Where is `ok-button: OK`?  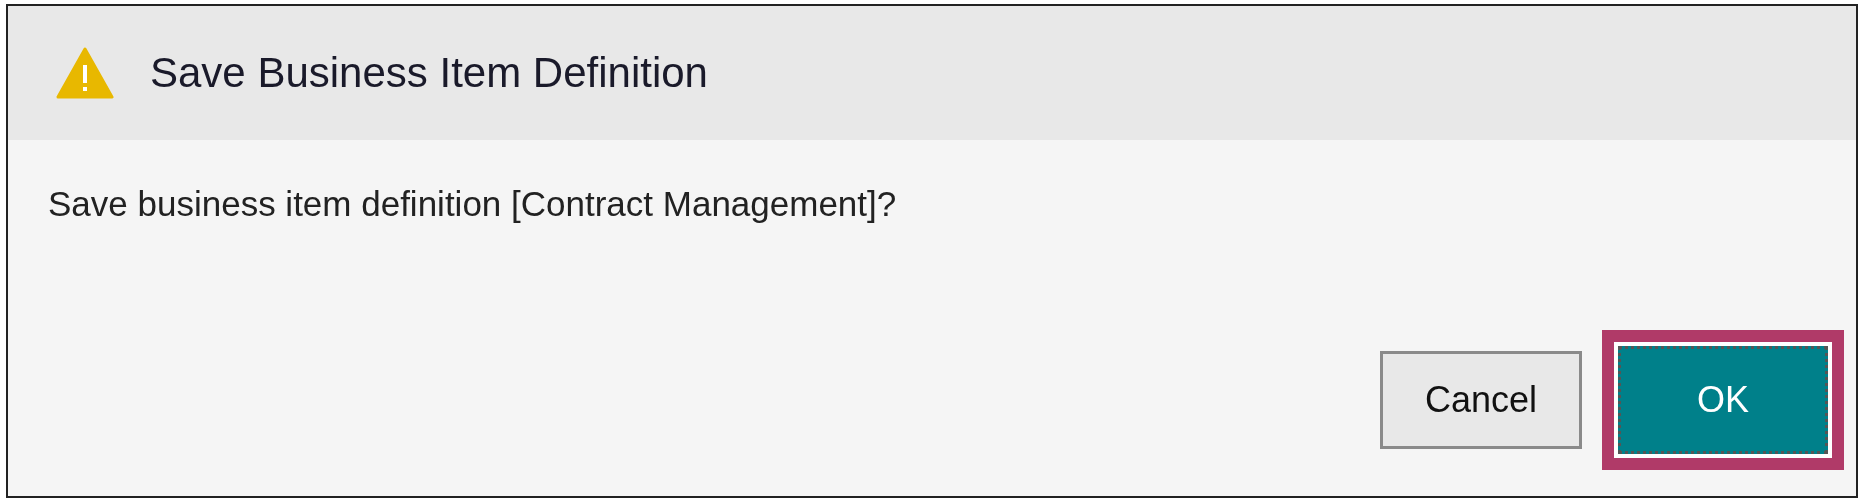 ok-button: OK is located at coordinates (1723, 400).